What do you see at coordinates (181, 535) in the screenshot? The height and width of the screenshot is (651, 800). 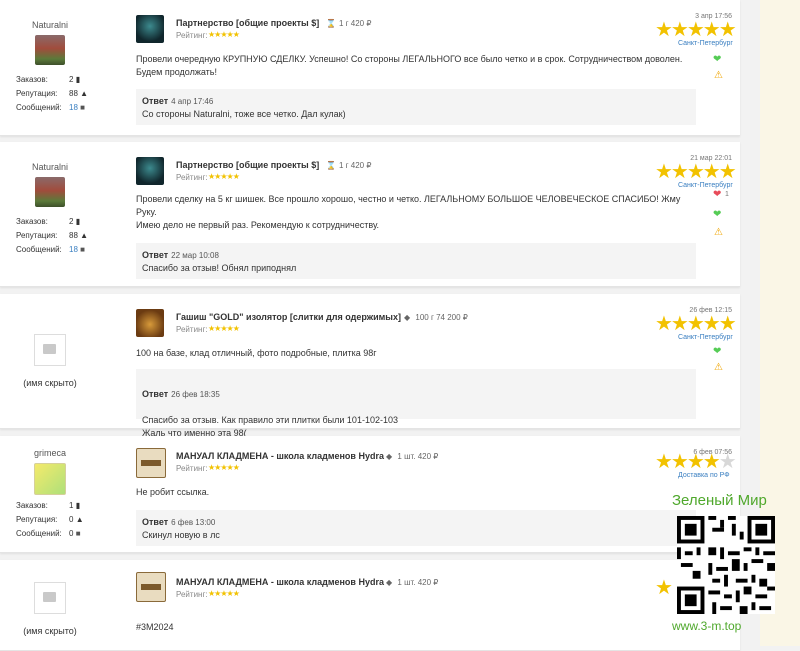 I see `reply-text: Скинул новую в лс` at bounding box center [181, 535].